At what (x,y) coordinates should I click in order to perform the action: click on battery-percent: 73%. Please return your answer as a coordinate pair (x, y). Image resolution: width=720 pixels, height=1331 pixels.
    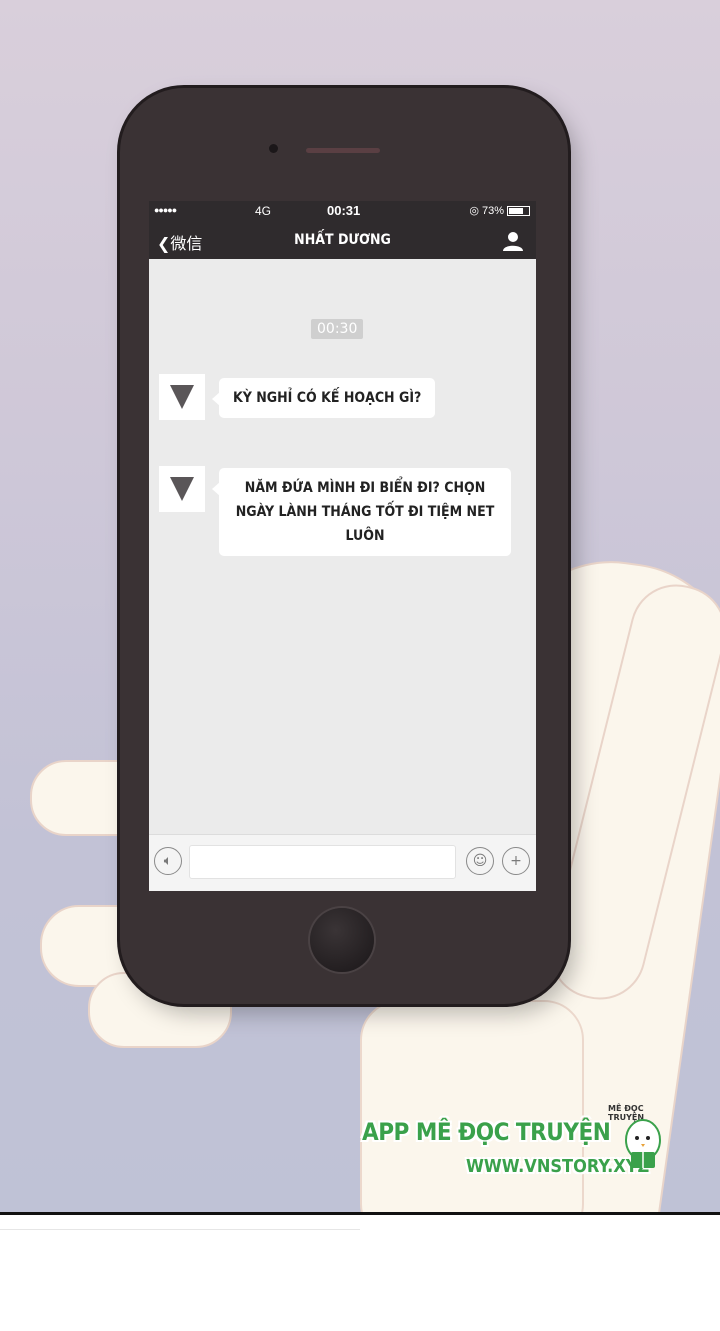
    Looking at the image, I should click on (492, 210).